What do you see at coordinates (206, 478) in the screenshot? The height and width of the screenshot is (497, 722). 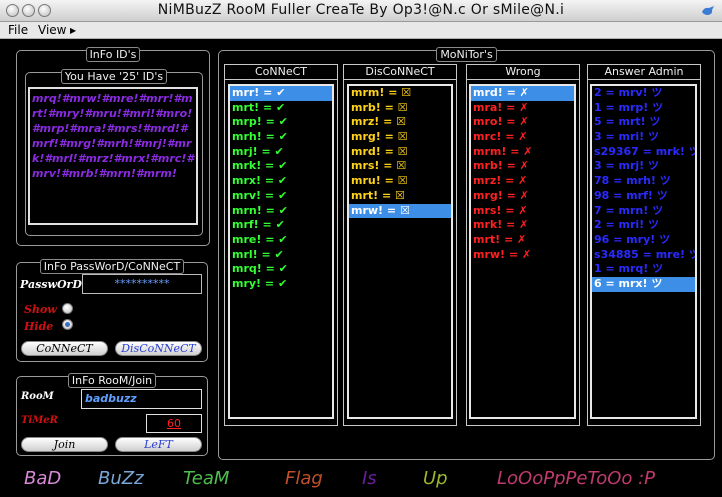 I see `footer-word: TeaM` at bounding box center [206, 478].